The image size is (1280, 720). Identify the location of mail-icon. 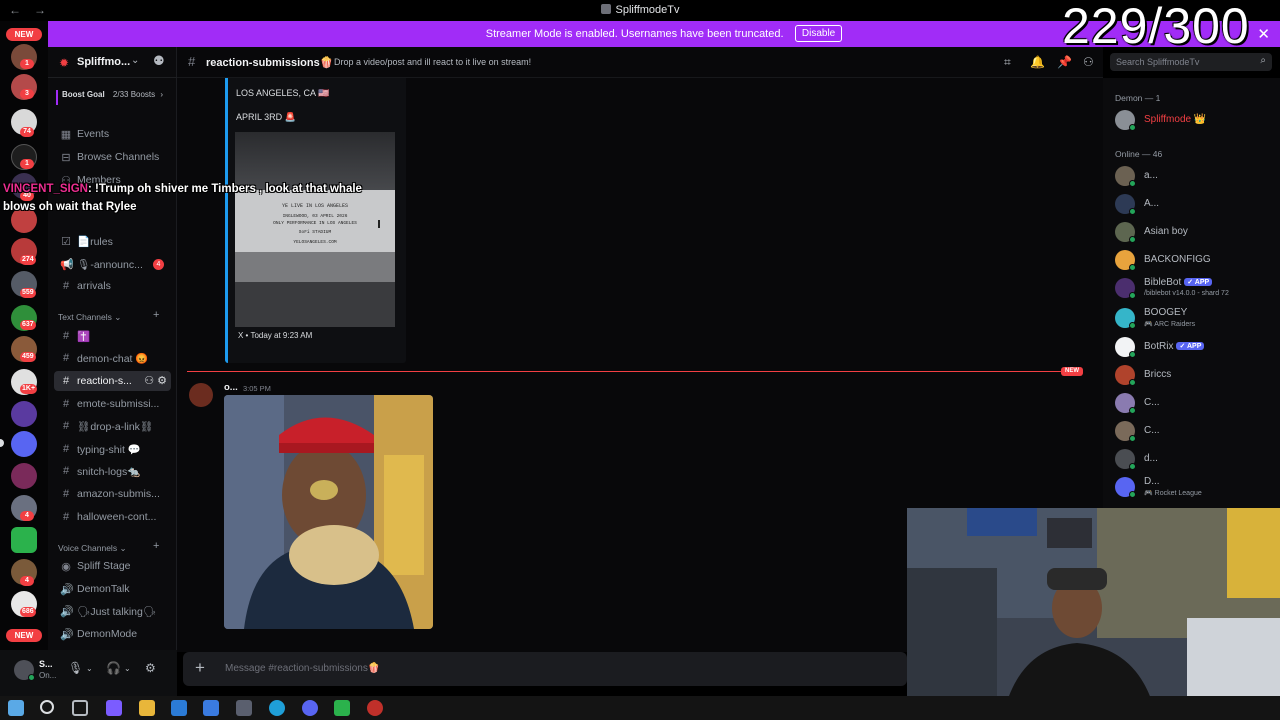
(179, 708).